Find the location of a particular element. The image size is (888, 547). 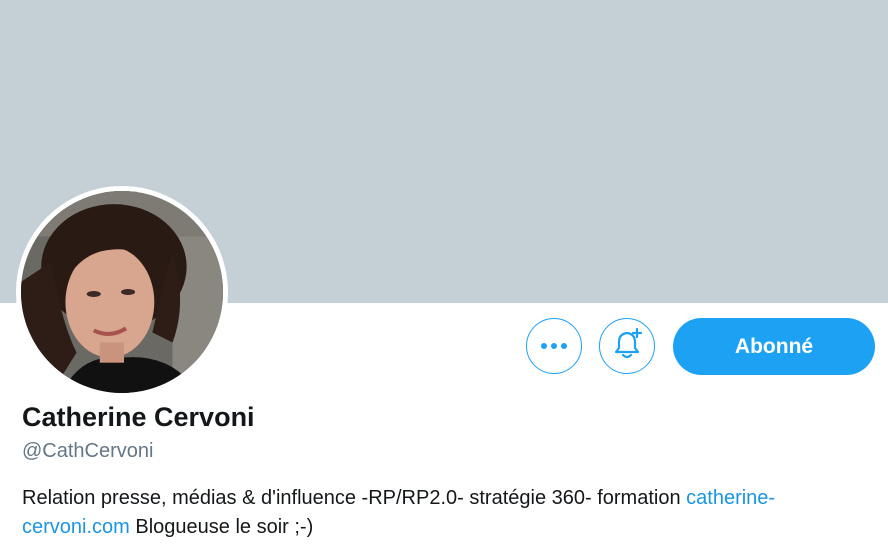

profile-handle: @CathCervoni is located at coordinates (88, 451).